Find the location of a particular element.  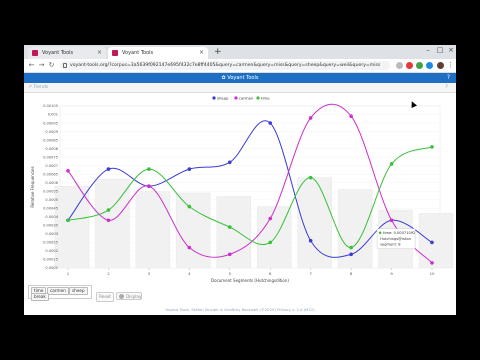

legend-label: sheep is located at coordinates (223, 97).